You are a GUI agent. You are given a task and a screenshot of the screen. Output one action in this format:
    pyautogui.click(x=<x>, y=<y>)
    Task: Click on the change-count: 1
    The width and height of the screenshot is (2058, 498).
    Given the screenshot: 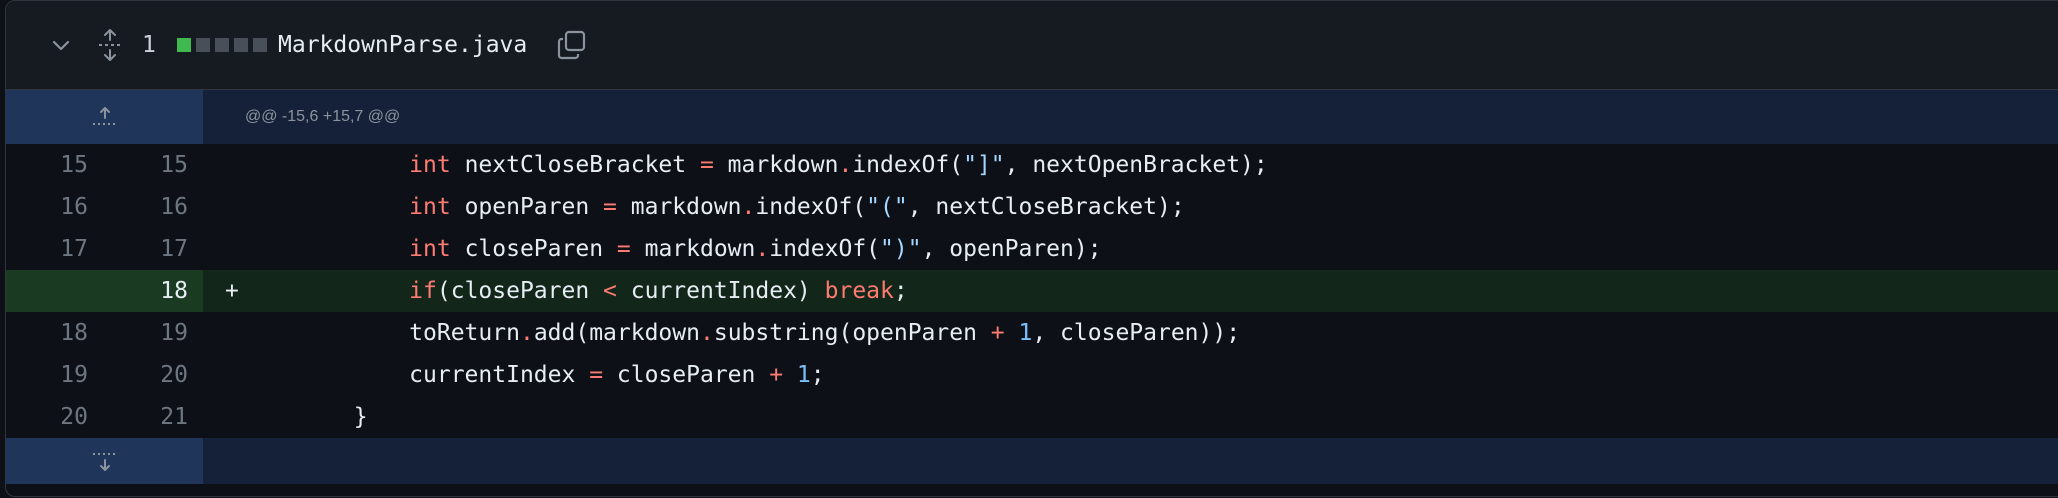 What is the action you would take?
    pyautogui.click(x=149, y=45)
    